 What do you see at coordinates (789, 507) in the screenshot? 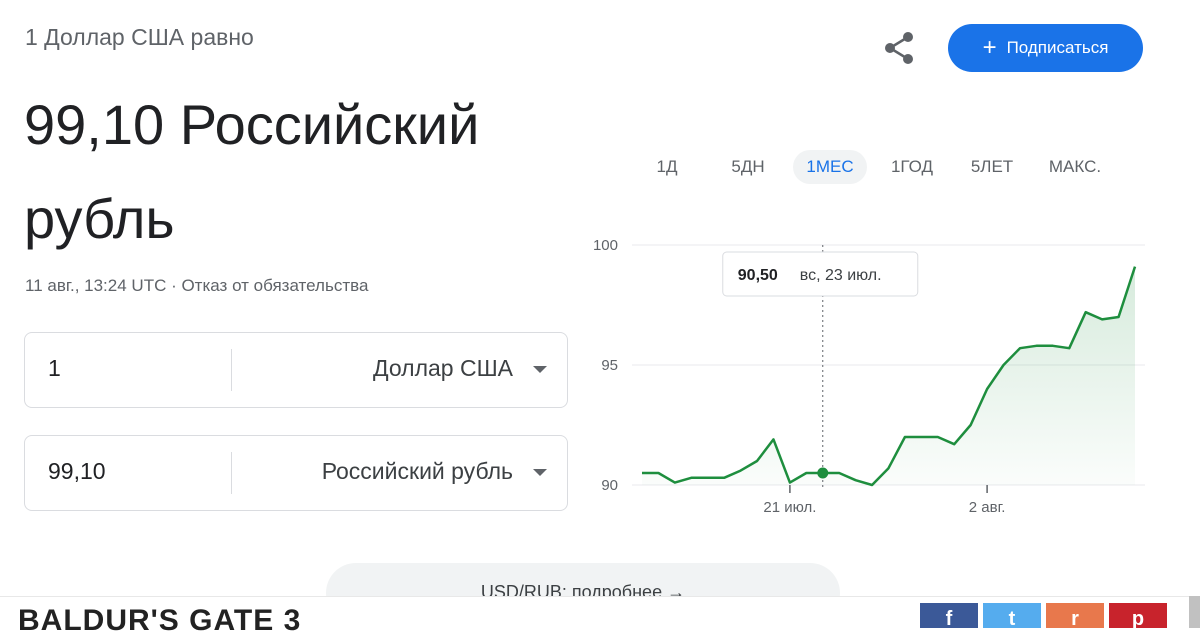
I see `x-tick-label: 21 июл.` at bounding box center [789, 507].